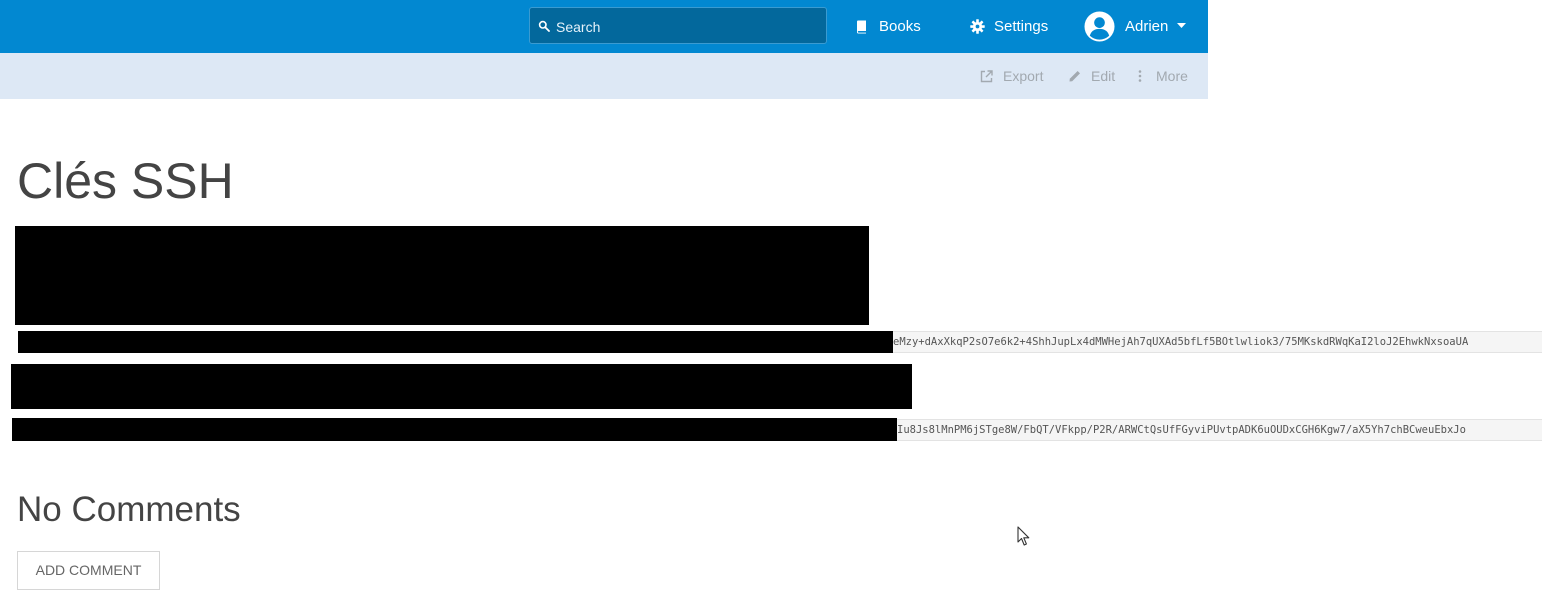 The height and width of the screenshot is (598, 1542). What do you see at coordinates (1023, 536) in the screenshot?
I see `mouse-cursor-icon` at bounding box center [1023, 536].